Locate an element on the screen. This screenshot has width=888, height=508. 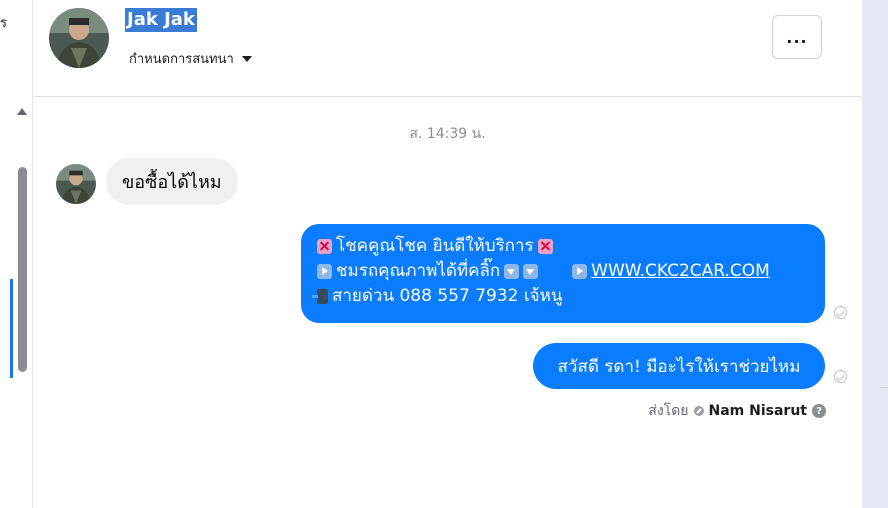
scrollbar-thumb is located at coordinates (22, 269).